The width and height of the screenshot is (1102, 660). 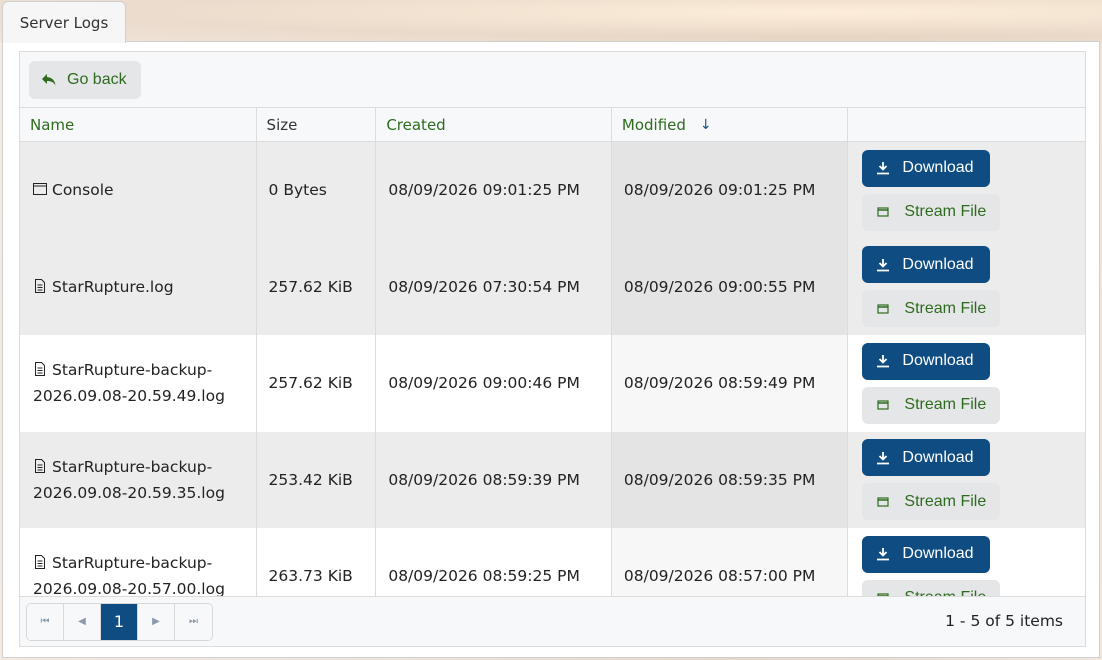 I want to click on created-date: 08/09/2026 07:30:54 PM, so click(x=494, y=286).